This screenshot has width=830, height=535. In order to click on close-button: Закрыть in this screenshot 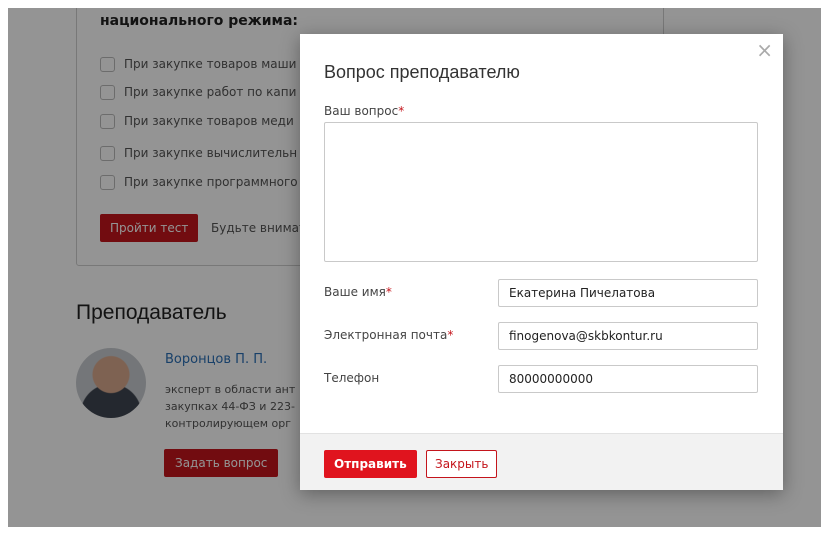, I will do `click(462, 464)`.